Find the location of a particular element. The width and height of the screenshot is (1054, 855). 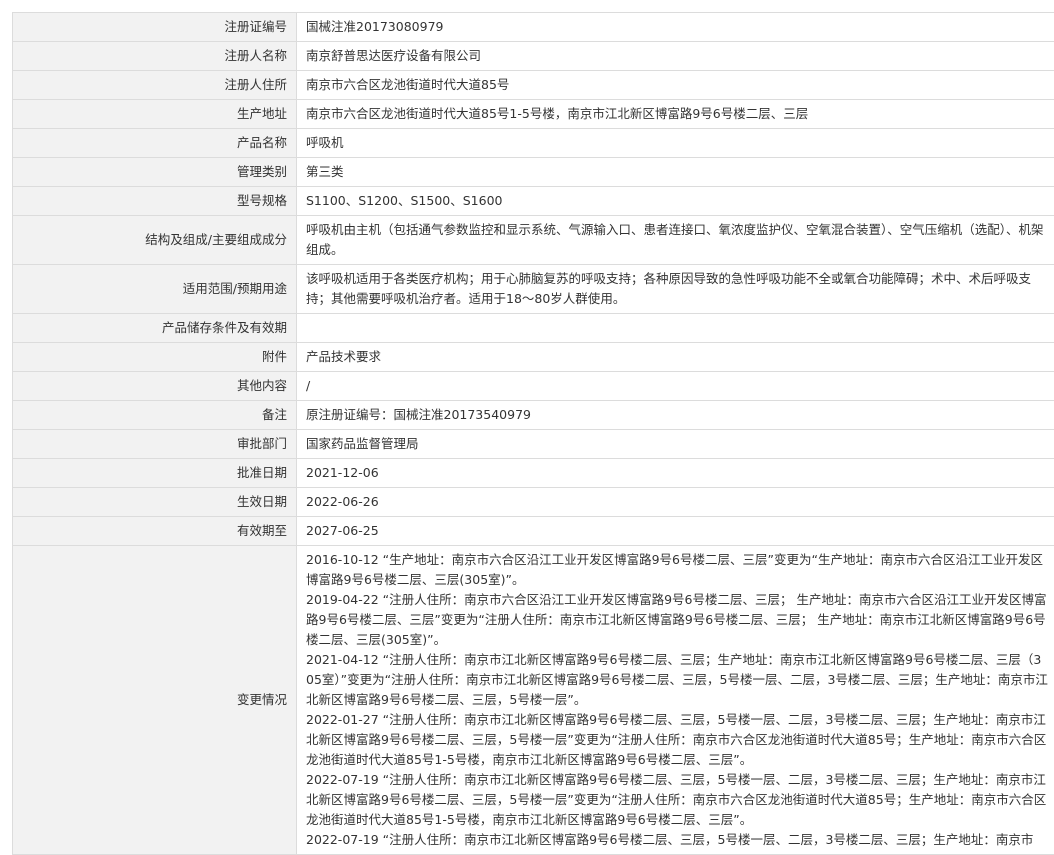

field-label: 注册人名称 is located at coordinates (155, 56).